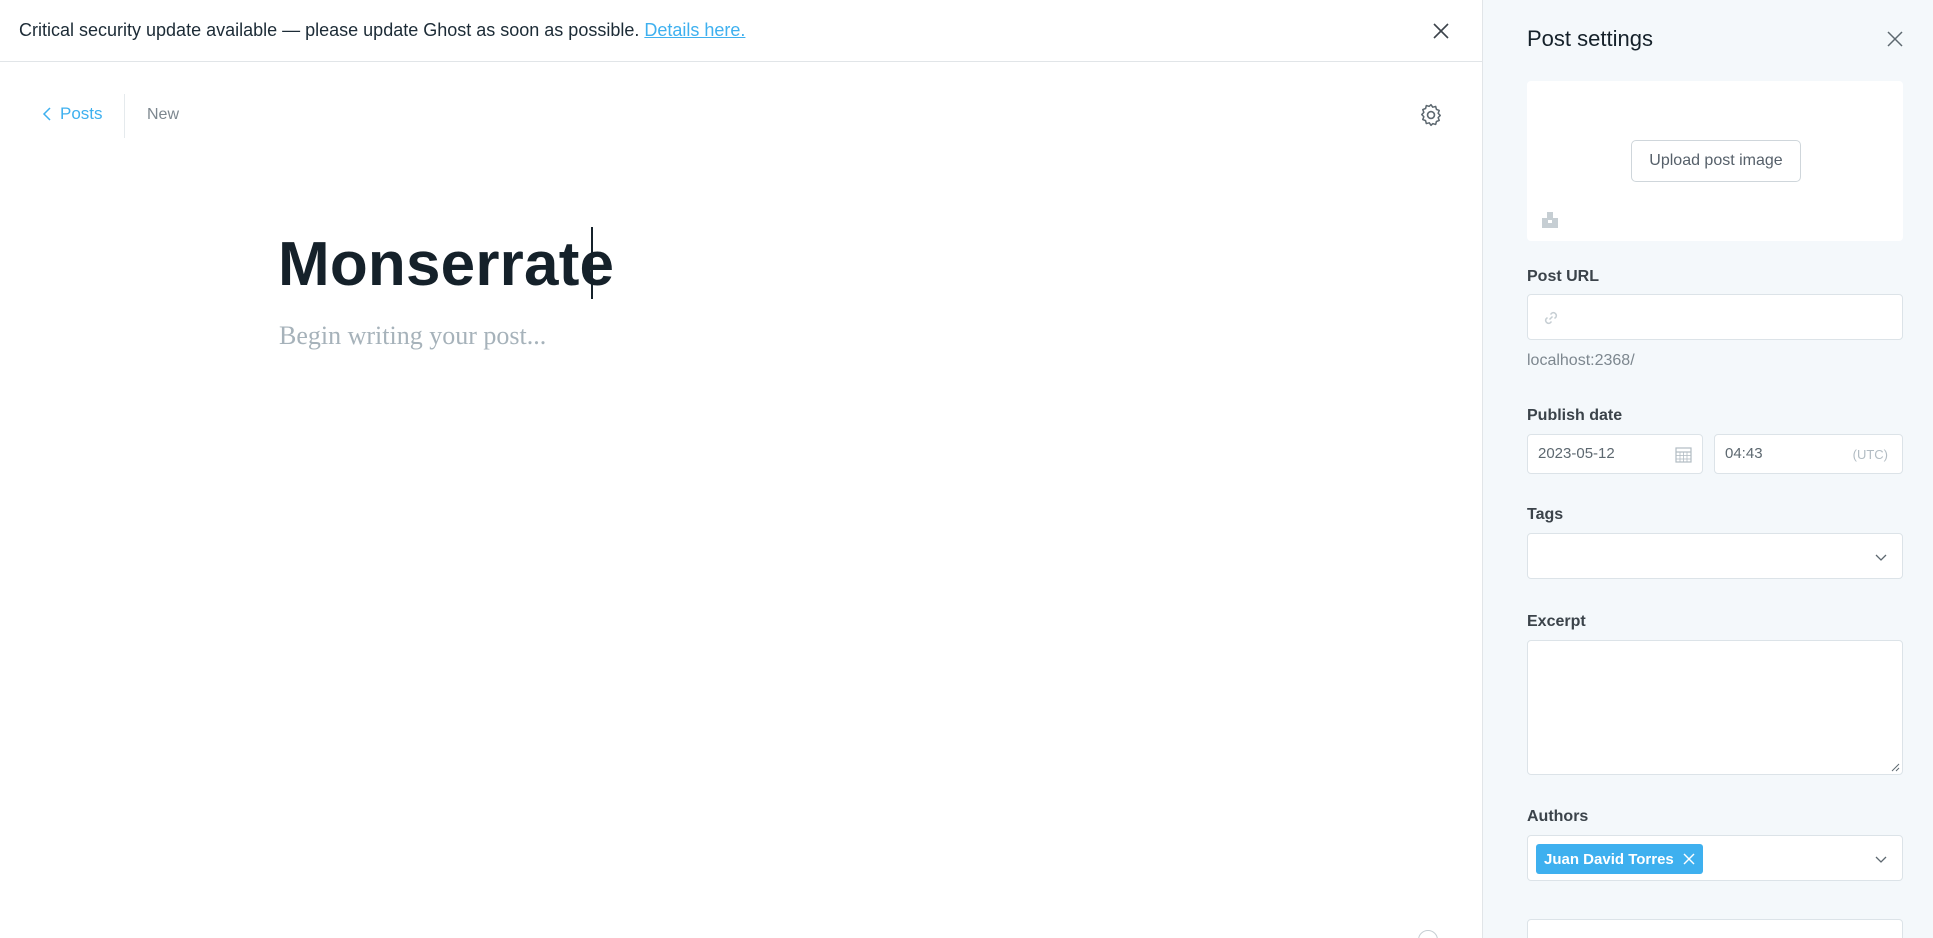 The image size is (1933, 938). I want to click on breadcrumb-divider, so click(124, 116).